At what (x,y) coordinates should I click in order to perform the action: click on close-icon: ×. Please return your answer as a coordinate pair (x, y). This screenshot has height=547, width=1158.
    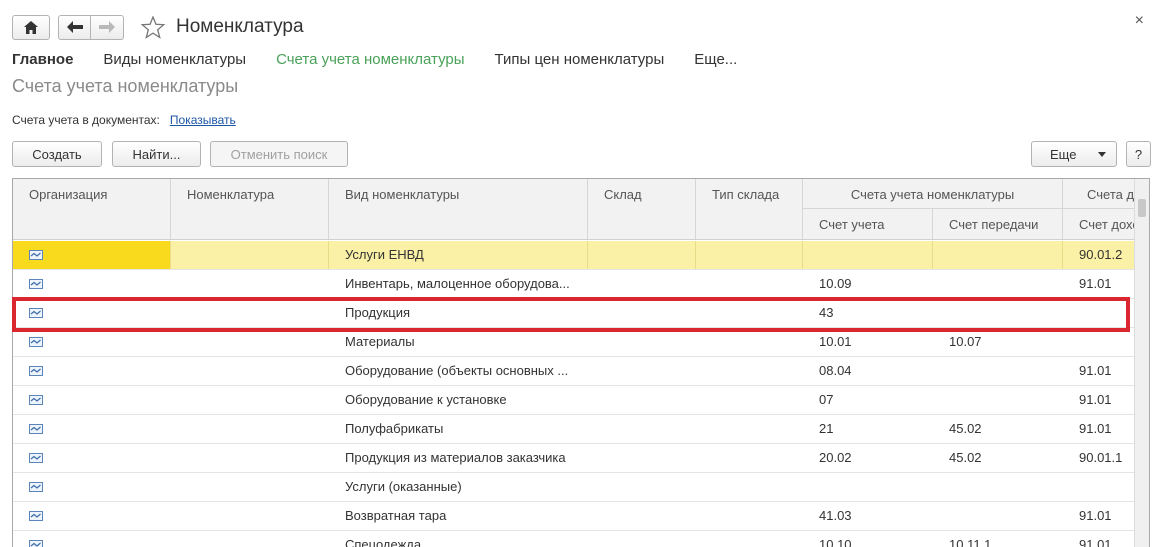
    Looking at the image, I should click on (1139, 21).